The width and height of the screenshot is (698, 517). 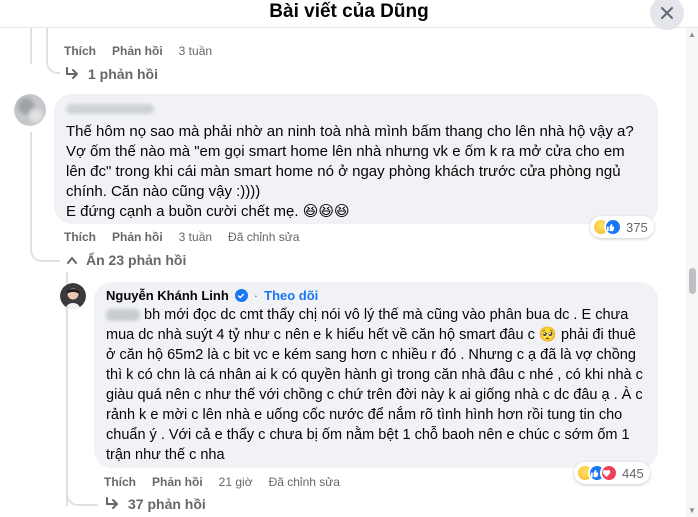 I want to click on reply-header: Nguyễn Khánh Linh · Theo dõi, so click(x=212, y=295).